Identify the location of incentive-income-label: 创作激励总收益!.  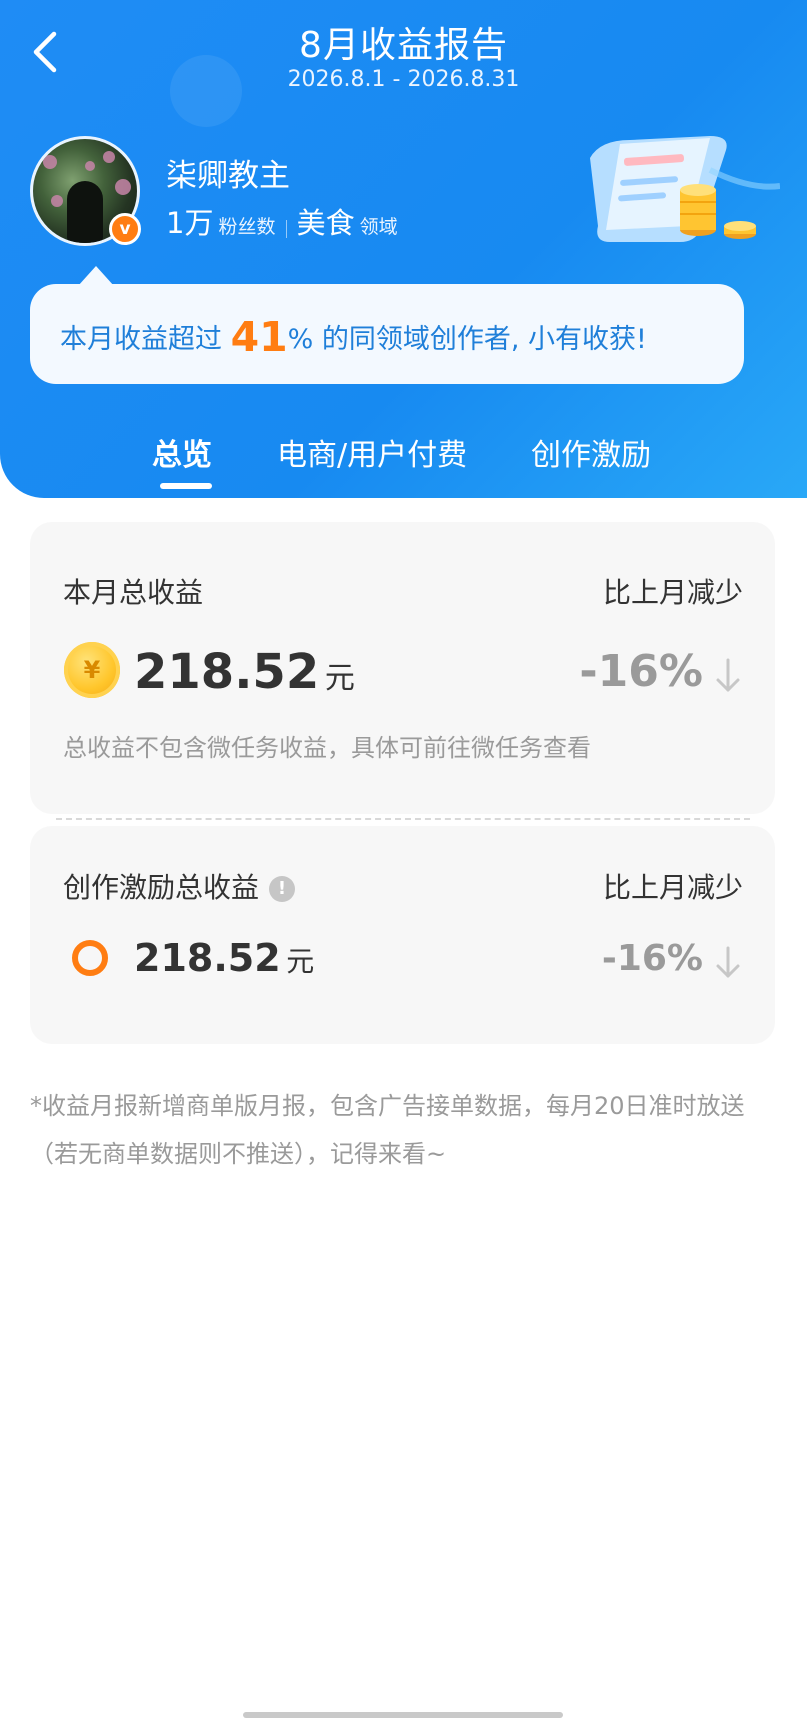
(179, 886).